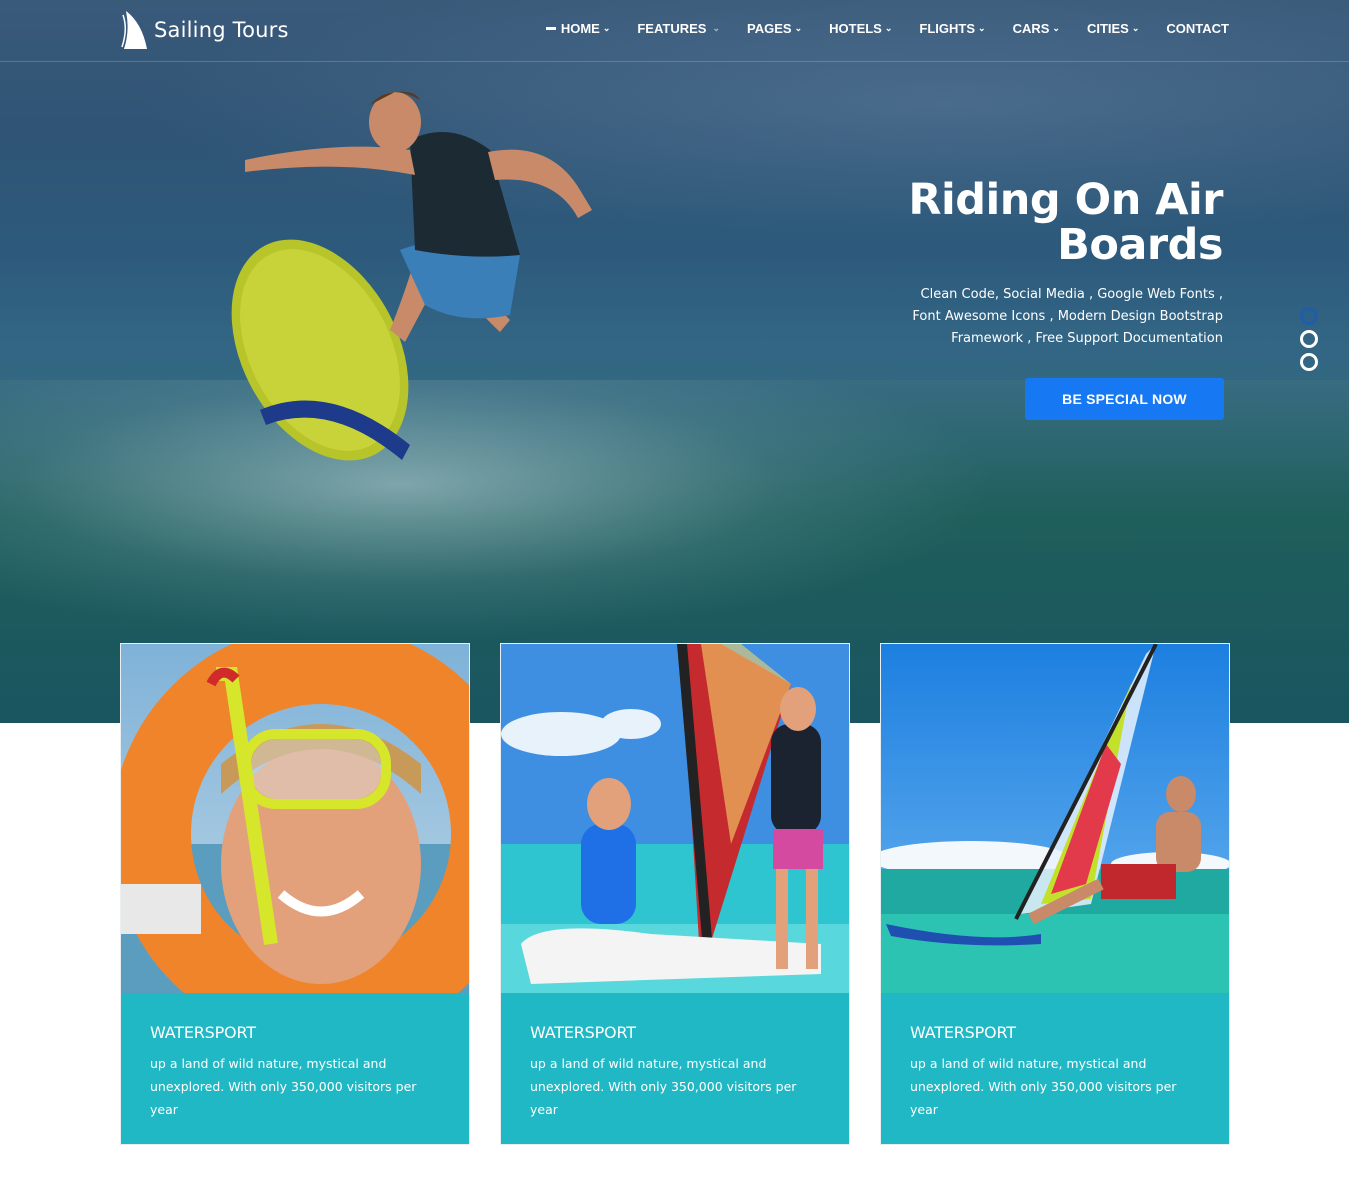 The image size is (1349, 1200). I want to click on nav-item-home: HOME ⌄, so click(578, 28).